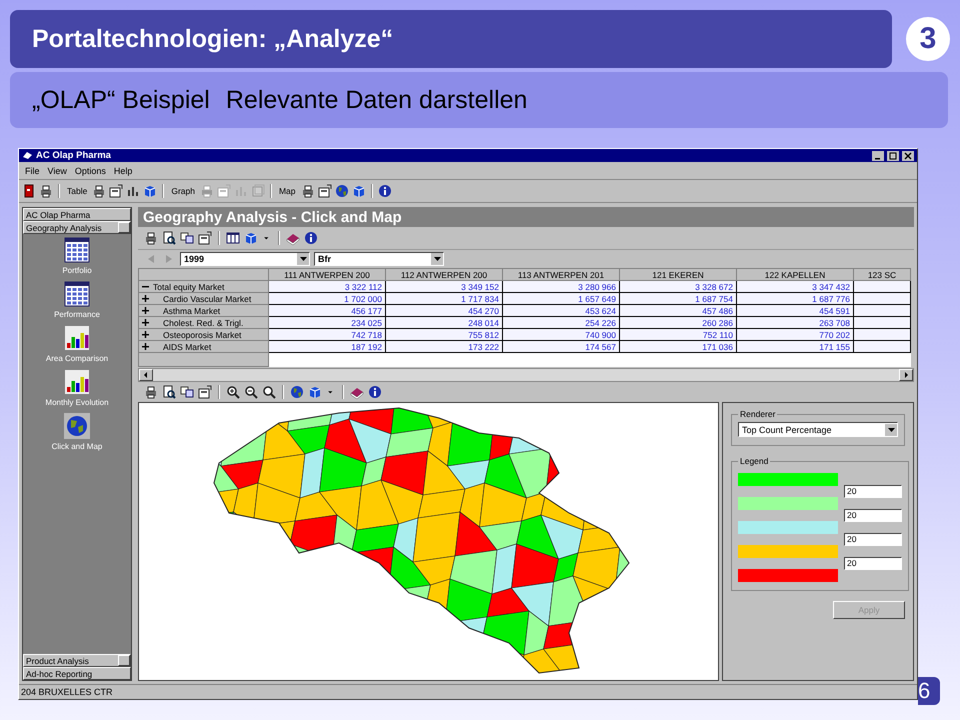 The width and height of the screenshot is (960, 720). I want to click on table-cell: 755 812, so click(444, 334).